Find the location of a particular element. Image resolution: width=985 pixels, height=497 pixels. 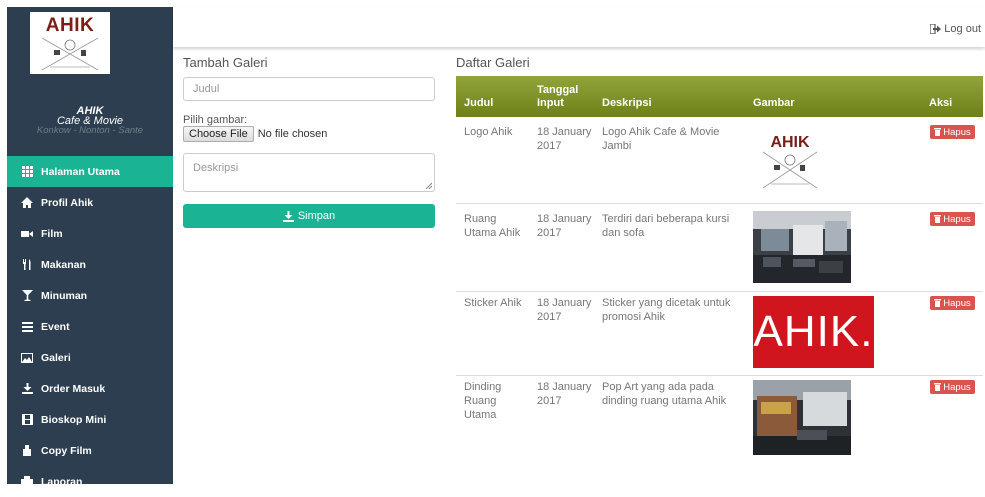

deskripsi-textarea: Deskripsi is located at coordinates (309, 172).